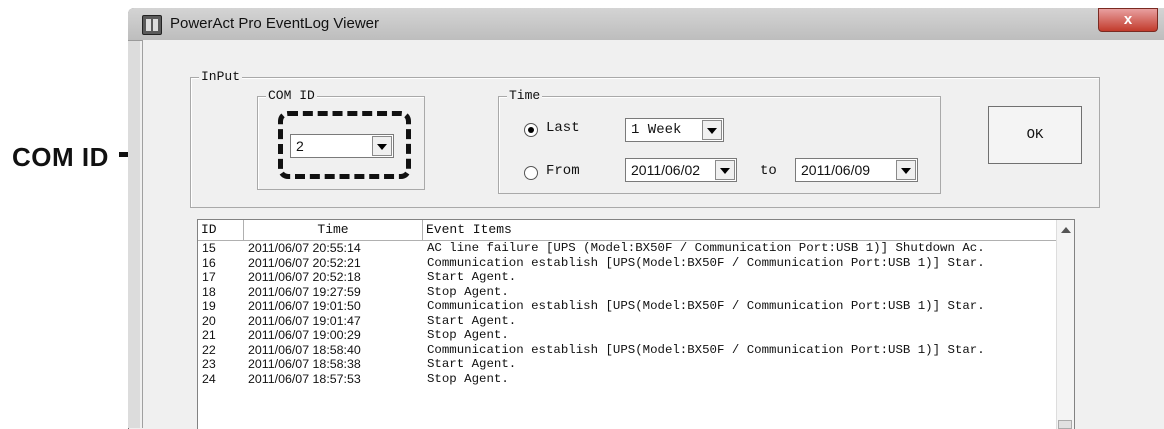  Describe the element at coordinates (304, 277) in the screenshot. I see `row-time: 2011/06/07 20:52:18` at that location.